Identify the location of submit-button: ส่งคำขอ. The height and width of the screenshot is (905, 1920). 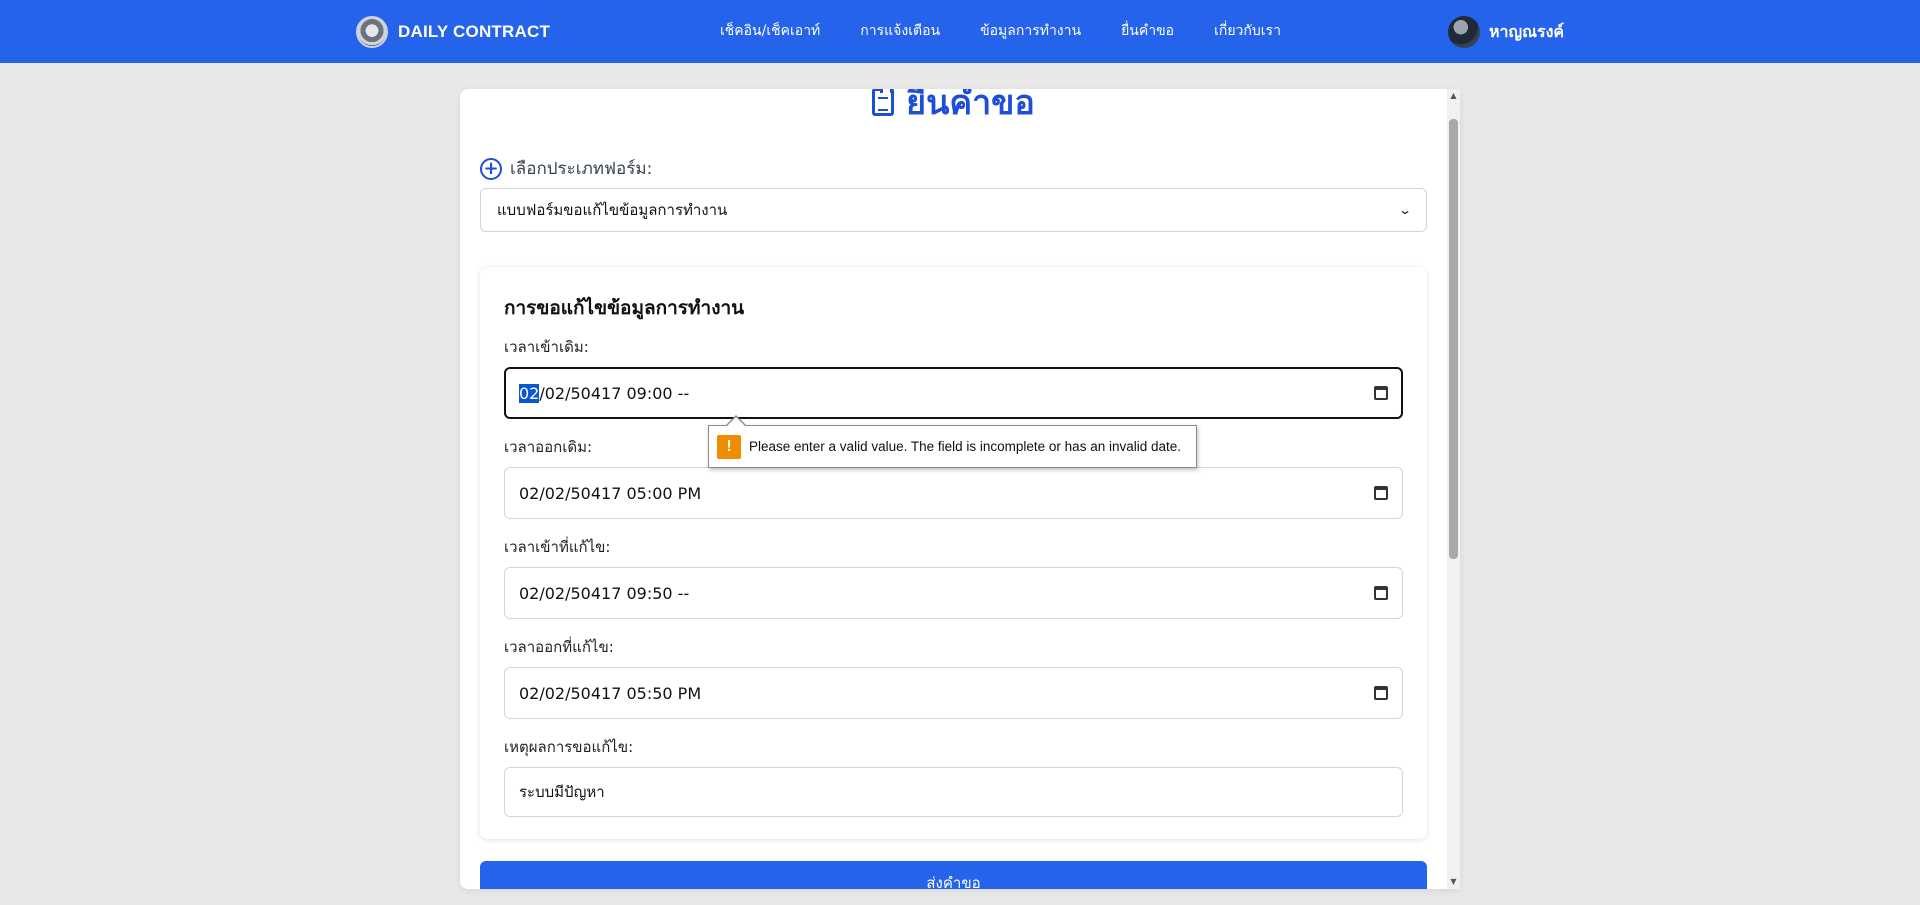
(953, 875).